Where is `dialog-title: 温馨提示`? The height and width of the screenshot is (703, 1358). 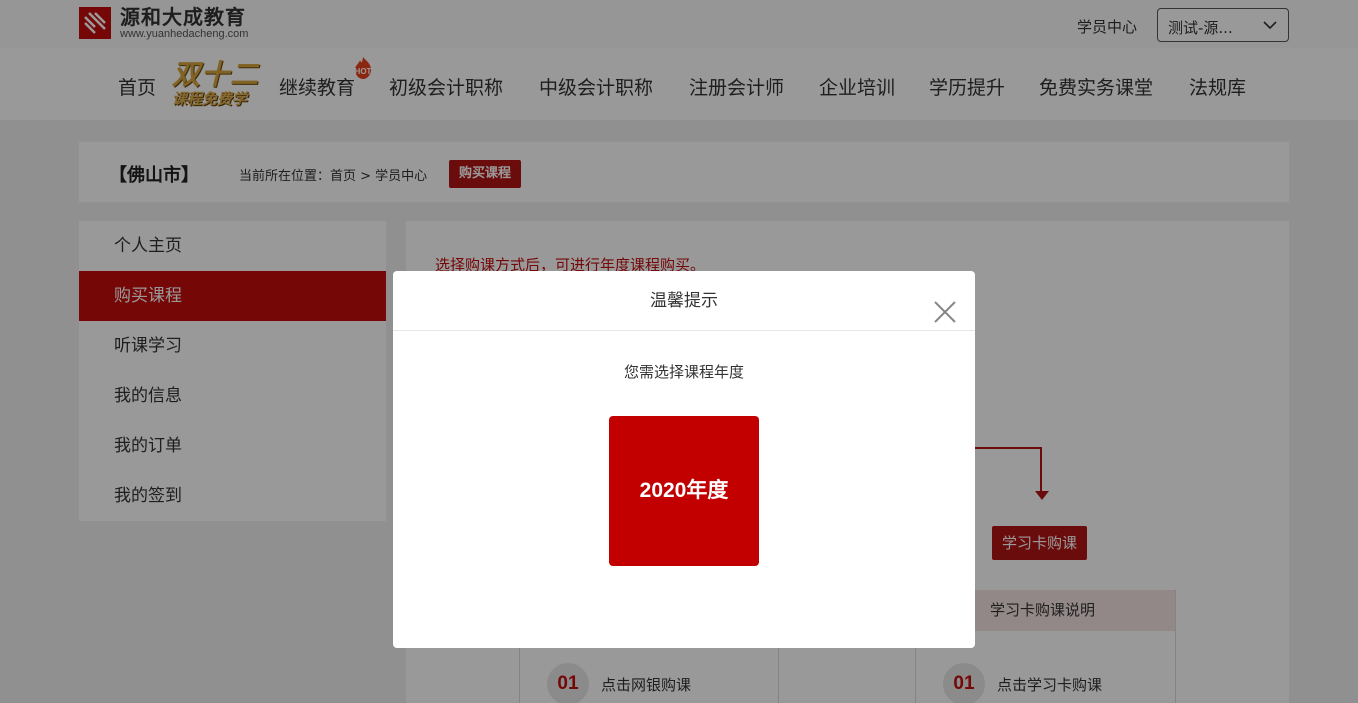
dialog-title: 温馨提示 is located at coordinates (684, 301).